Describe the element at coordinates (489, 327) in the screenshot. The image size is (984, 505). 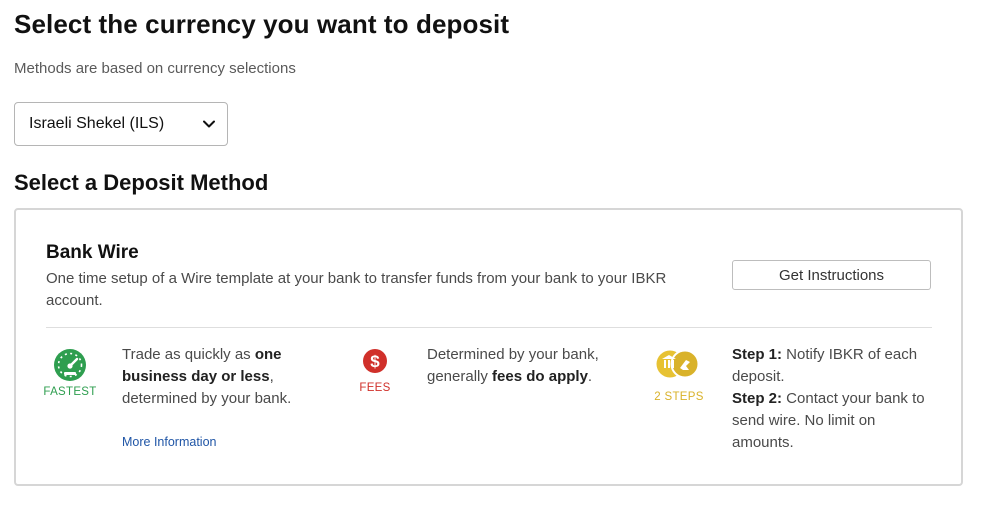
I see `divider` at that location.